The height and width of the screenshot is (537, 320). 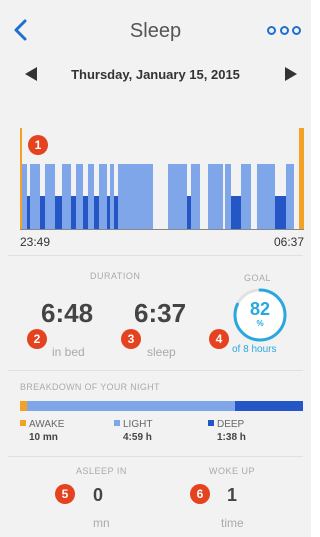 What do you see at coordinates (131, 339) in the screenshot?
I see `callout-badge-3: 3` at bounding box center [131, 339].